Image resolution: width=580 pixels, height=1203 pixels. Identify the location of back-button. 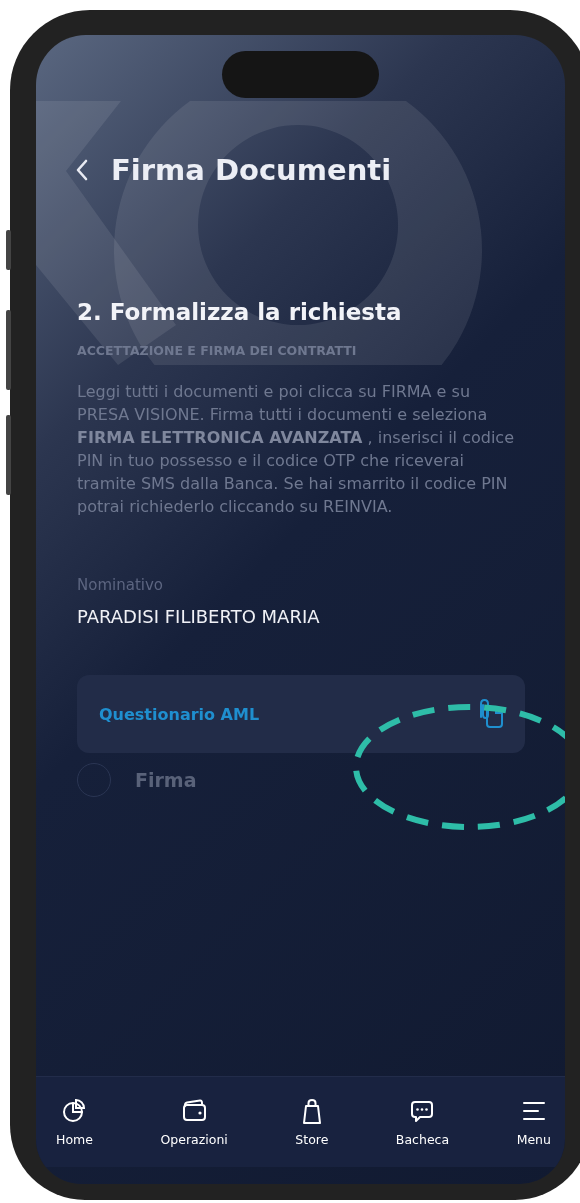
(82, 170).